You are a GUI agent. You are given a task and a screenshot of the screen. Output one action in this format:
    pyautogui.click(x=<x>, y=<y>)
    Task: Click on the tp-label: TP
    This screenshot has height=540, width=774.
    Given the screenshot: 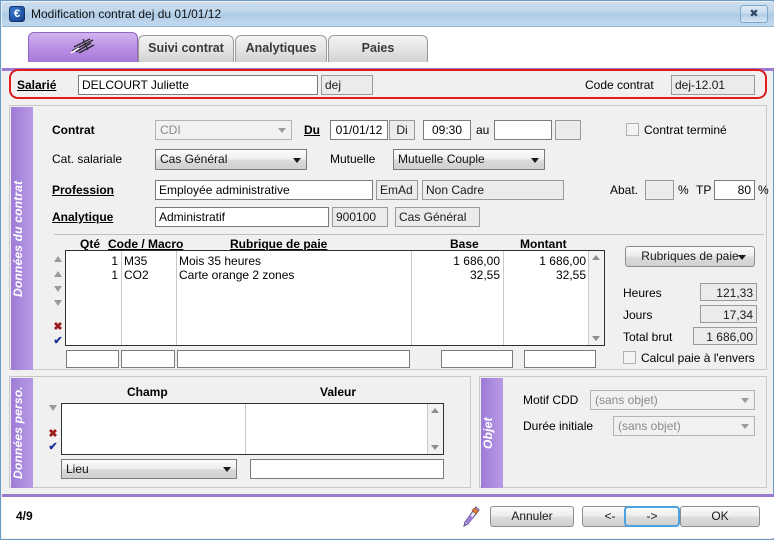 What is the action you would take?
    pyautogui.click(x=704, y=190)
    